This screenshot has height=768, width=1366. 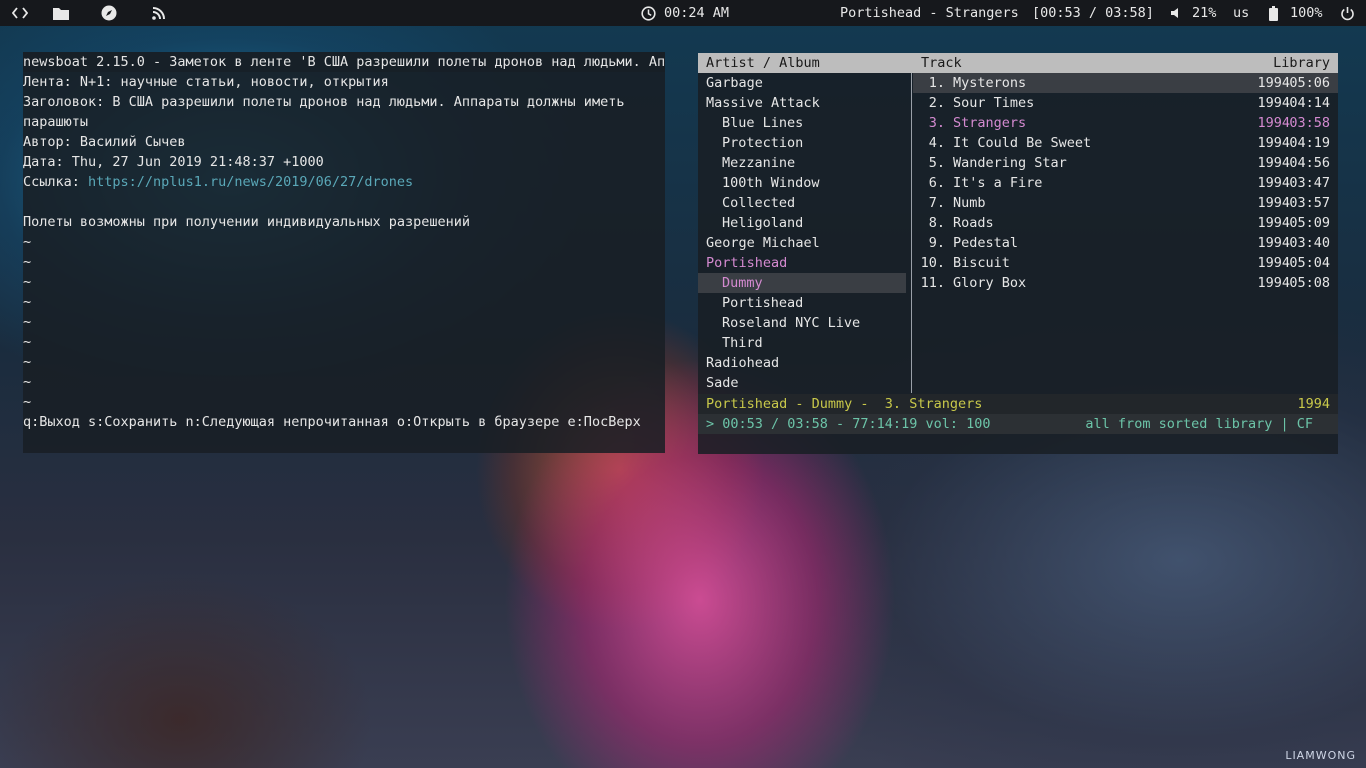 What do you see at coordinates (936, 243) in the screenshot?
I see `track-number: 9.` at bounding box center [936, 243].